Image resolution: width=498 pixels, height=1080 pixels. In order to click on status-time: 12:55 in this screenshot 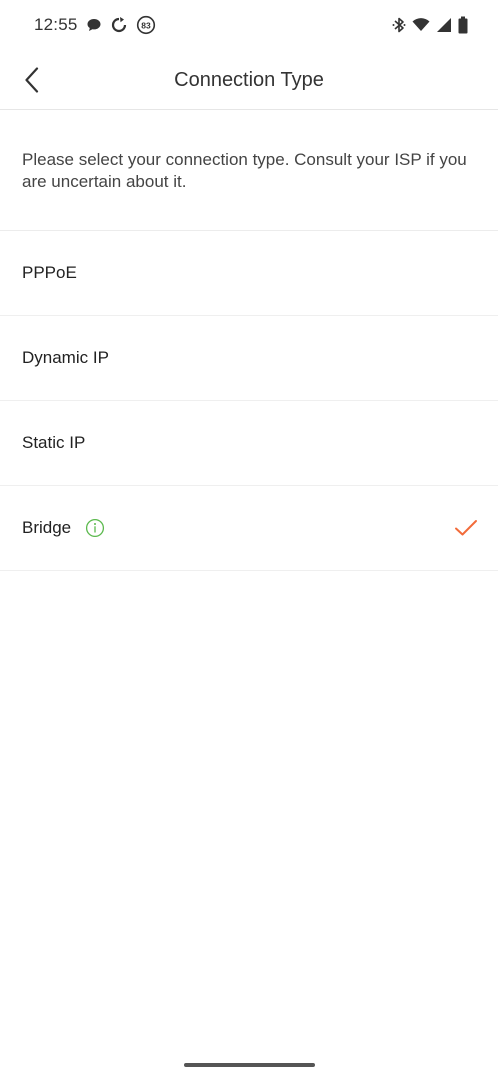, I will do `click(56, 24)`.